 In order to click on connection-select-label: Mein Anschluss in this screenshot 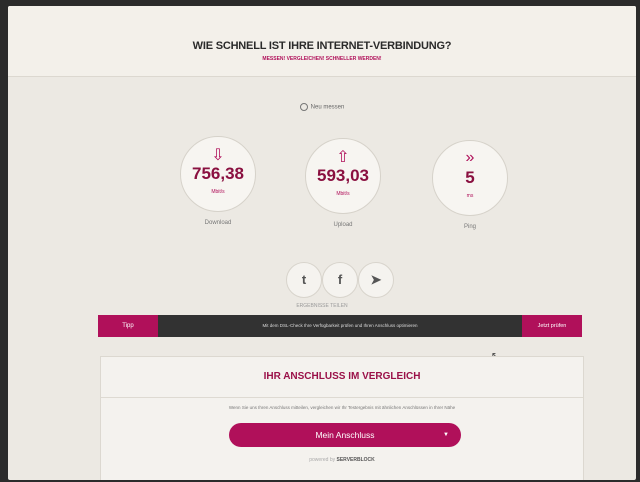, I will do `click(345, 435)`.